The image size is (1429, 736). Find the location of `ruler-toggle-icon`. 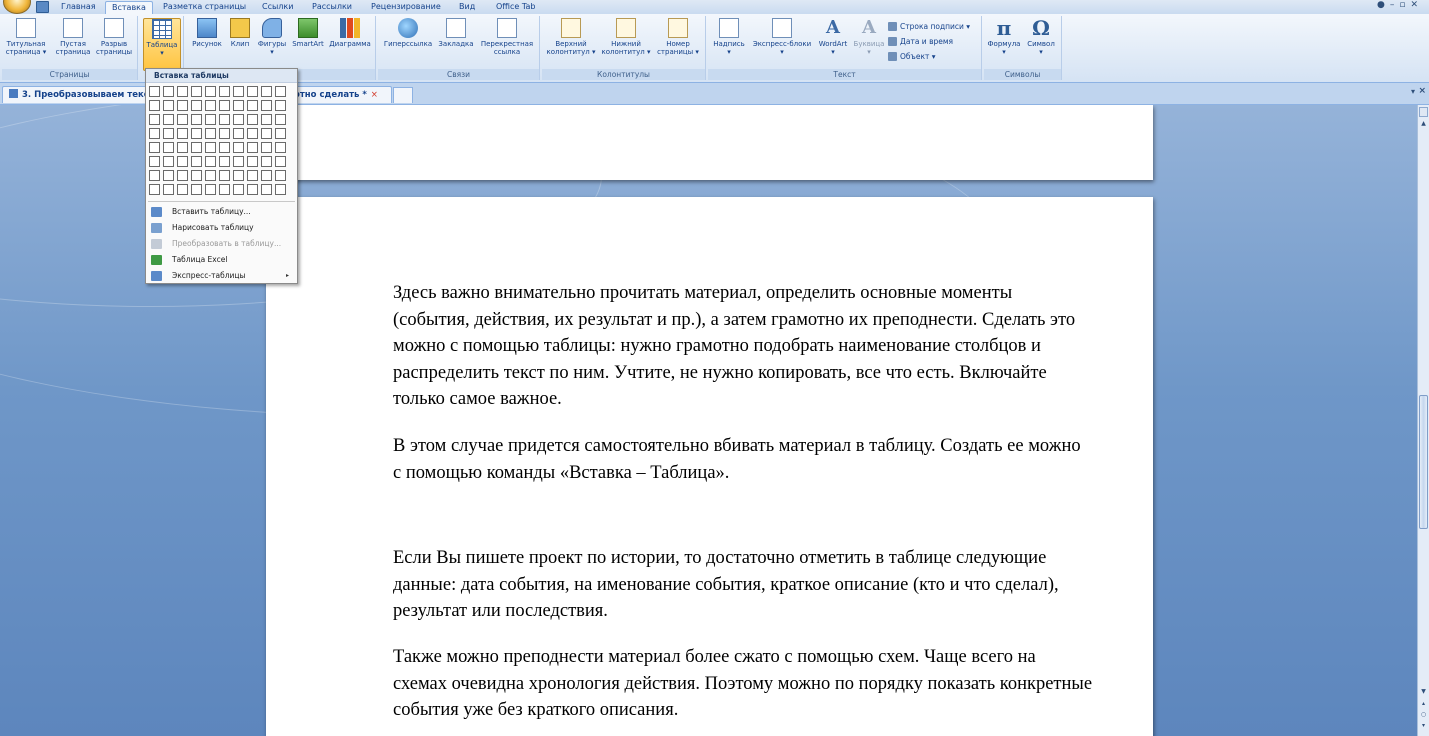

ruler-toggle-icon is located at coordinates (1423, 112).